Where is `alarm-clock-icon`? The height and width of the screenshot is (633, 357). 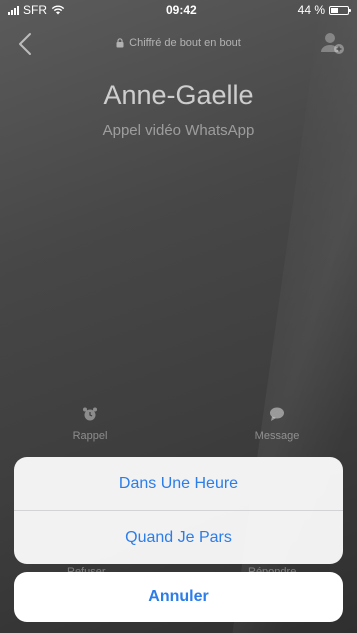 alarm-clock-icon is located at coordinates (90, 414).